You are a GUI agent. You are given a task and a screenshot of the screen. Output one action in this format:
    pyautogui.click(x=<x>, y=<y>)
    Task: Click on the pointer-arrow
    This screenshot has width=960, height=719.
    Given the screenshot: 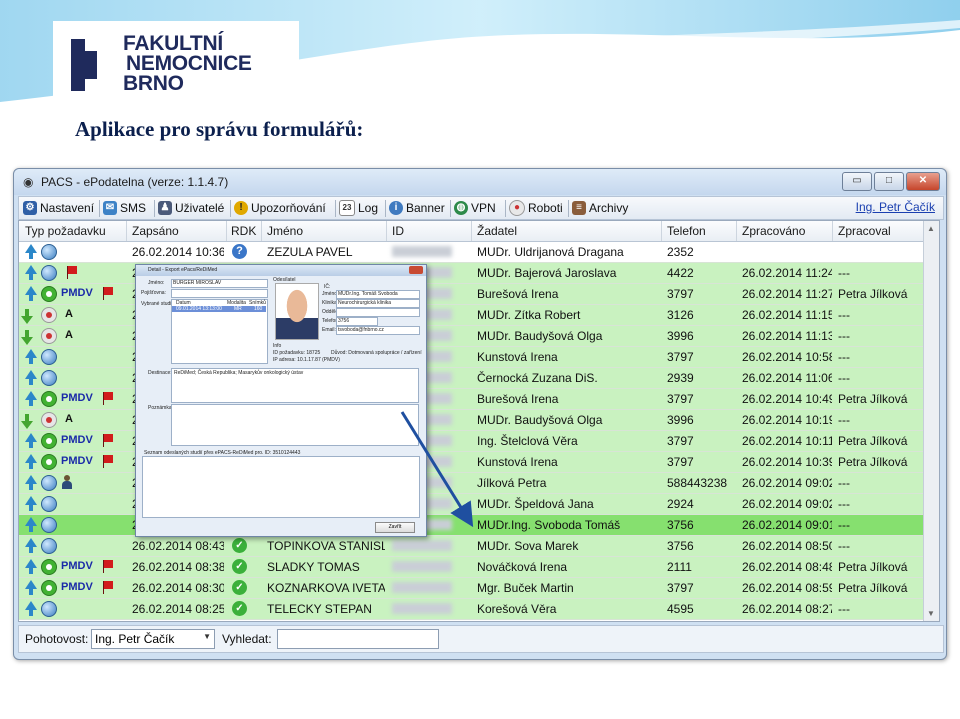 What is the action you would take?
    pyautogui.click(x=437, y=469)
    